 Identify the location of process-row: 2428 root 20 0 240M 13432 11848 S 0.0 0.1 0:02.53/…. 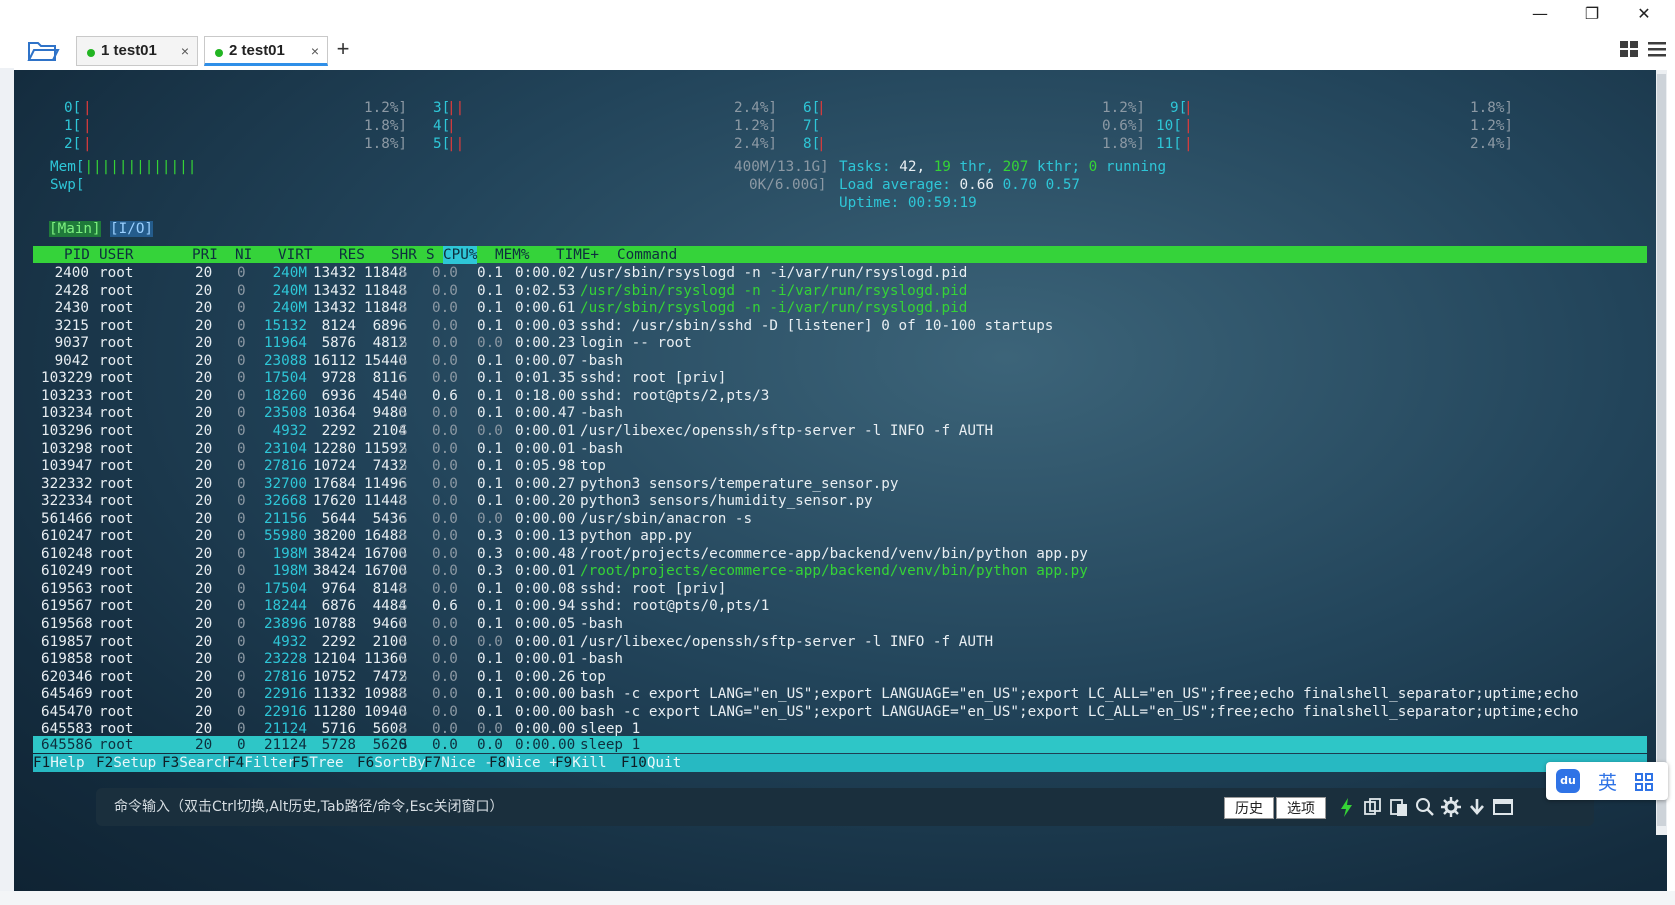
(839, 290).